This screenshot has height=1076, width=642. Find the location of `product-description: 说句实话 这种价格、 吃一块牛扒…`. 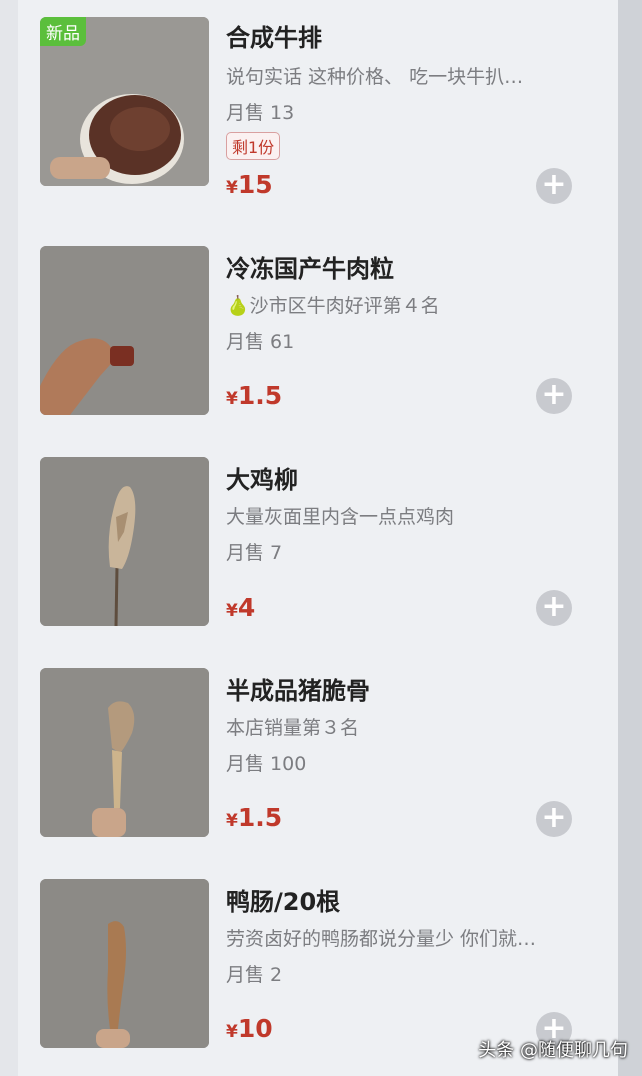

product-description: 说句实话 这种价格、 吃一块牛扒… is located at coordinates (375, 77).